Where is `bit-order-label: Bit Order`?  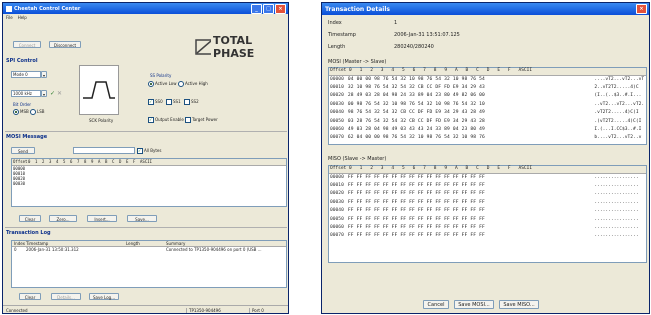
bit-order-label: Bit Order is located at coordinates (22, 104).